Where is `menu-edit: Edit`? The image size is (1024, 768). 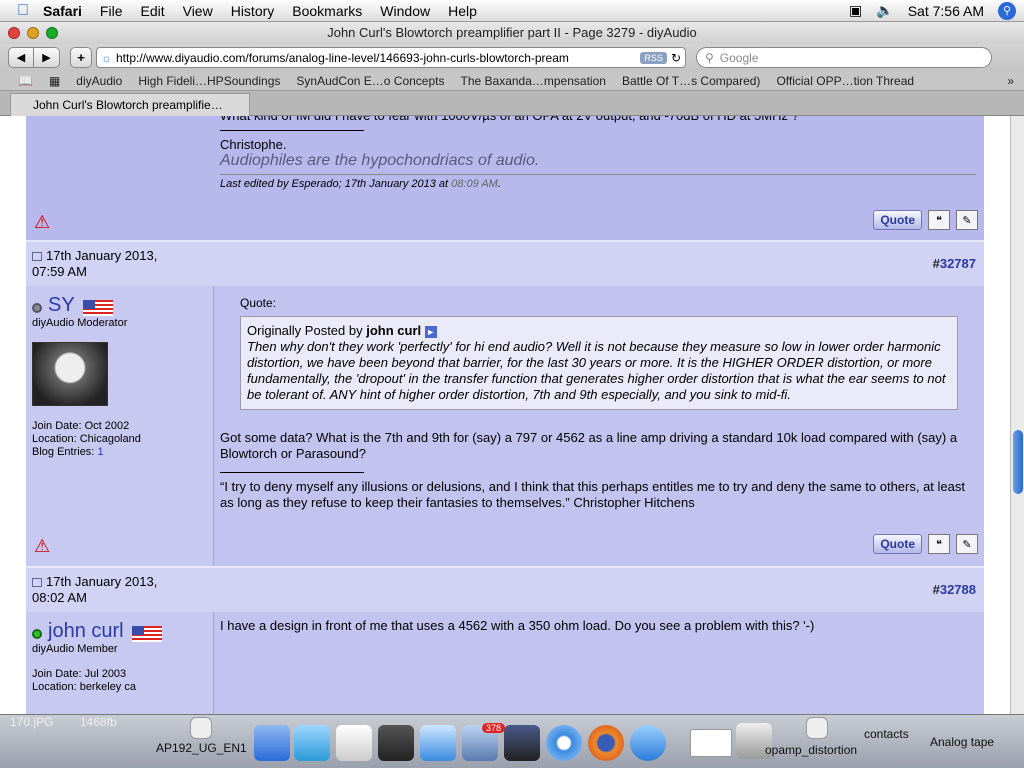
menu-edit: Edit is located at coordinates (152, 11).